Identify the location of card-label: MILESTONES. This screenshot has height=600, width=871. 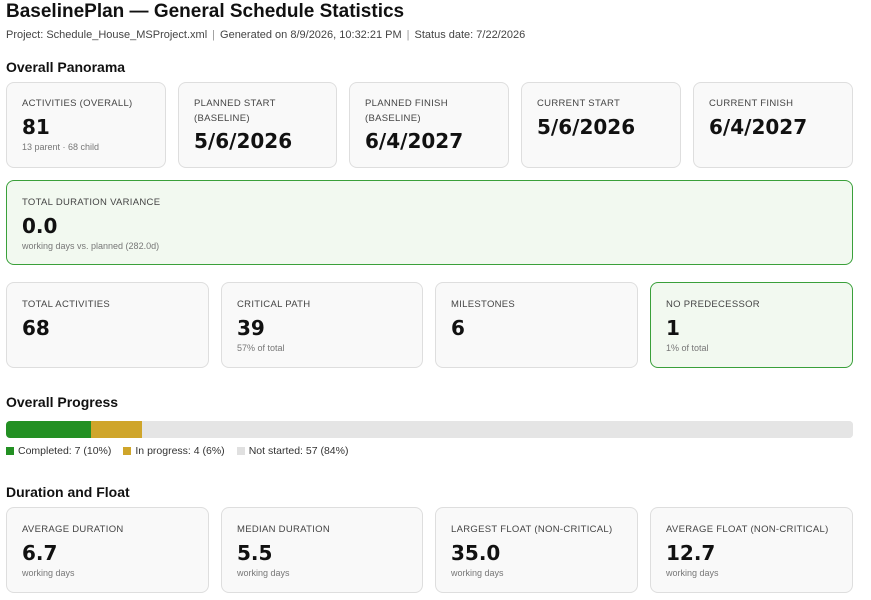
(483, 304).